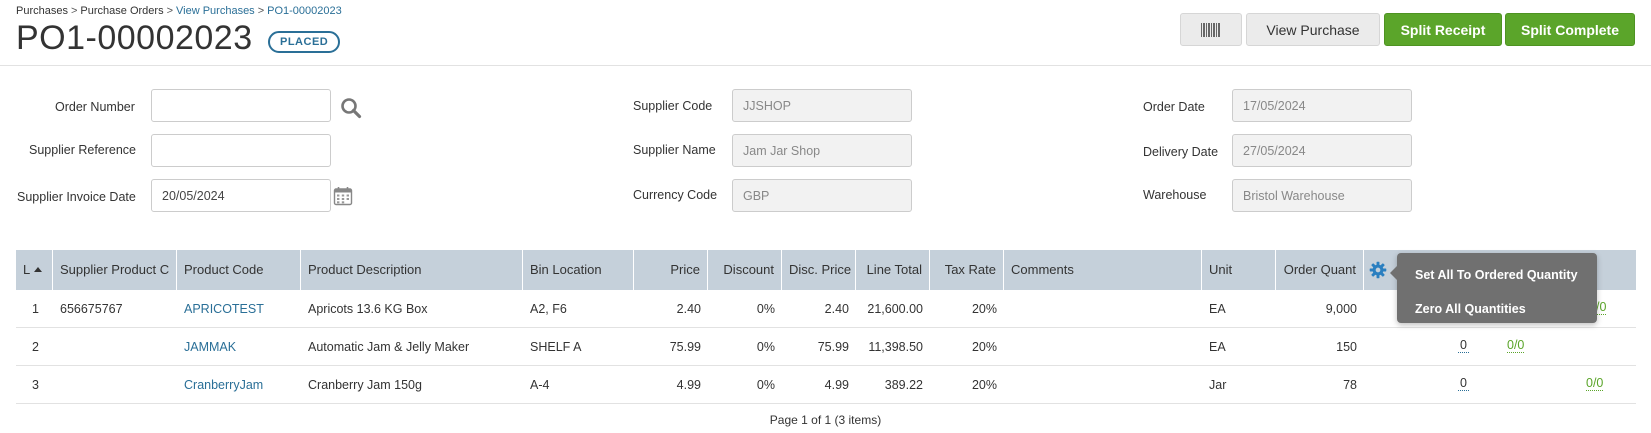 The width and height of the screenshot is (1651, 433). I want to click on cell-order-quantity: 150, so click(1346, 347).